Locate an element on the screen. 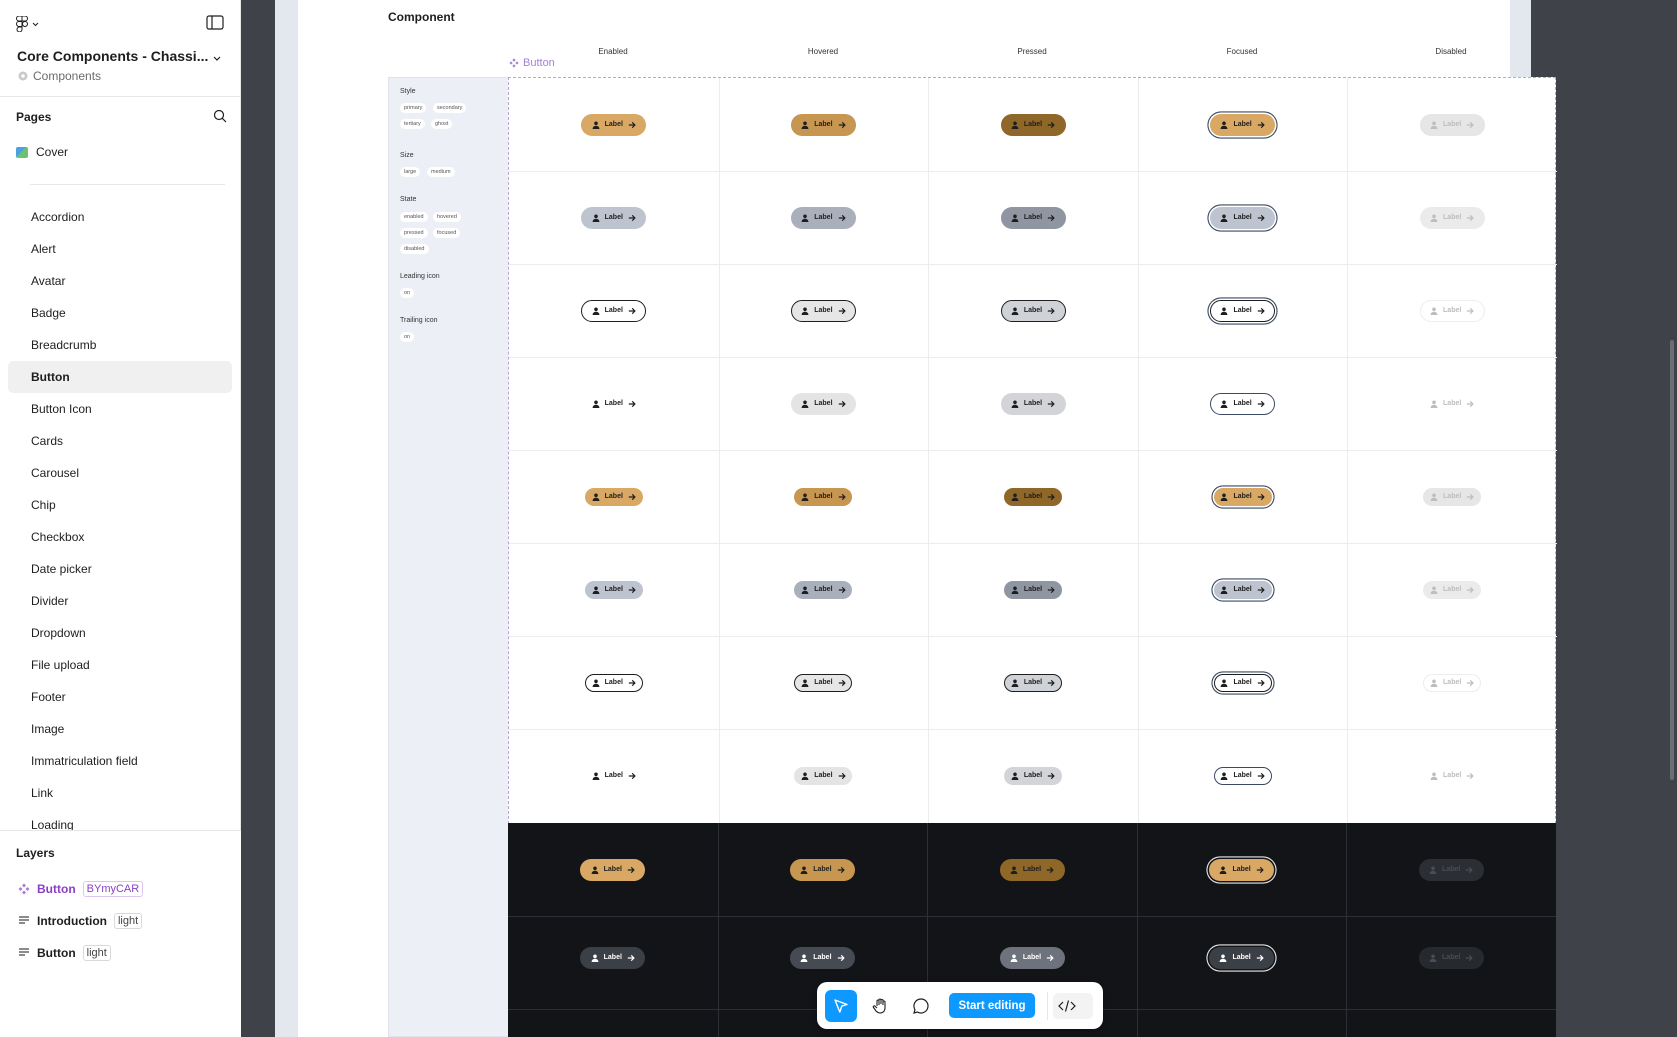 The height and width of the screenshot is (1037, 1677). search-pages-button is located at coordinates (220, 116).